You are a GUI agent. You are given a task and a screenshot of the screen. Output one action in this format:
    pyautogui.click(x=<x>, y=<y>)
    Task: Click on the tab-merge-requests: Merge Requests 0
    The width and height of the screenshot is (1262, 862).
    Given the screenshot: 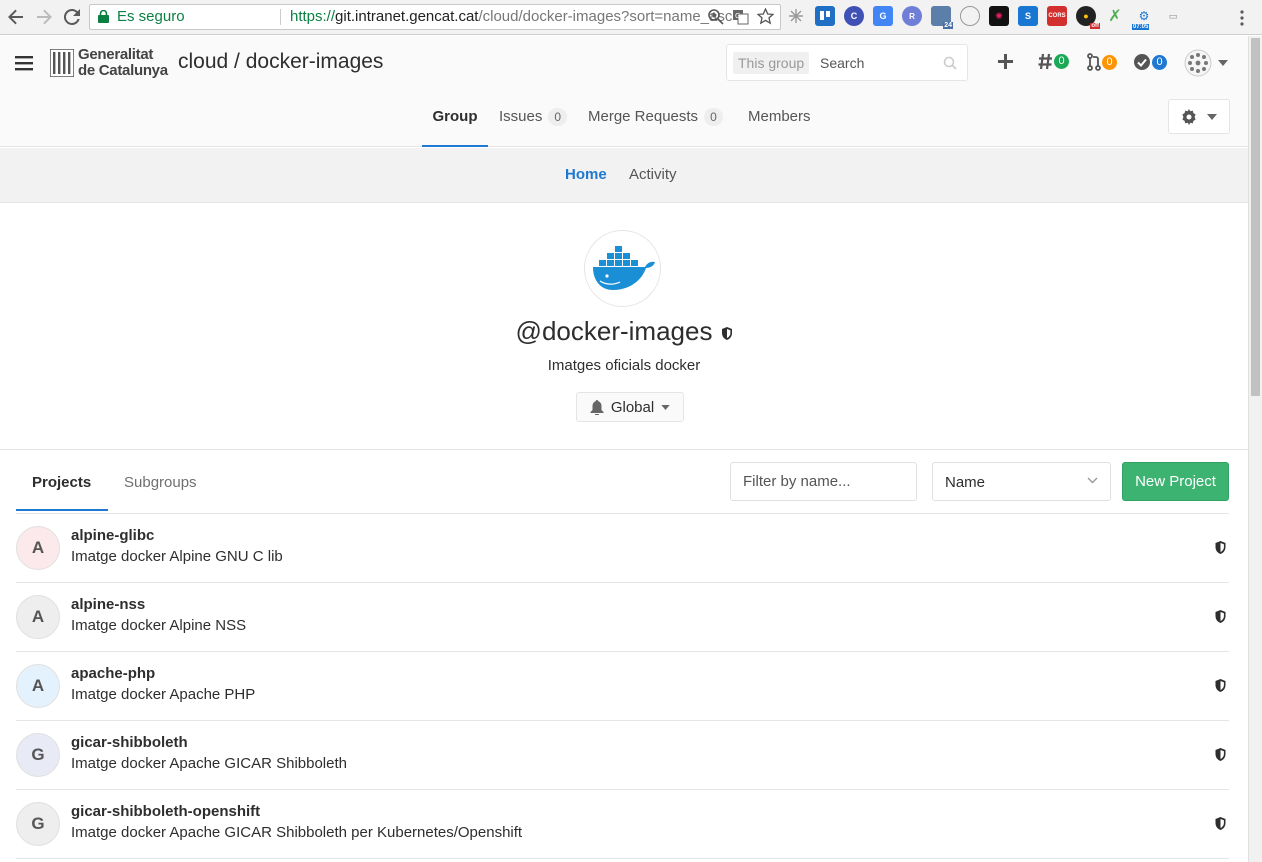 What is the action you would take?
    pyautogui.click(x=655, y=119)
    